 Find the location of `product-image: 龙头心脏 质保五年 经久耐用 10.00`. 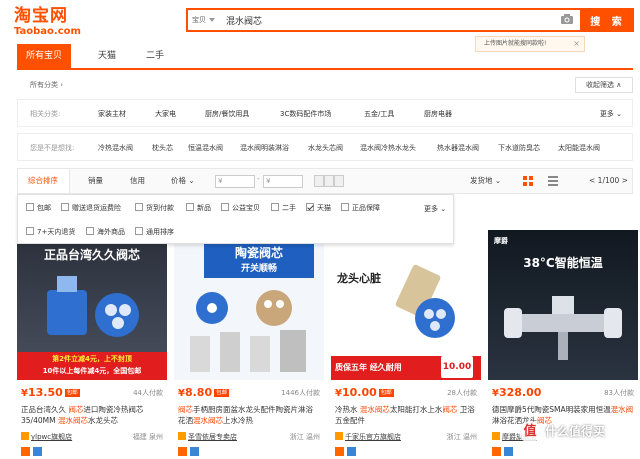

product-image: 龙头心脏 质保五年 经久耐用 10.00 is located at coordinates (406, 305).